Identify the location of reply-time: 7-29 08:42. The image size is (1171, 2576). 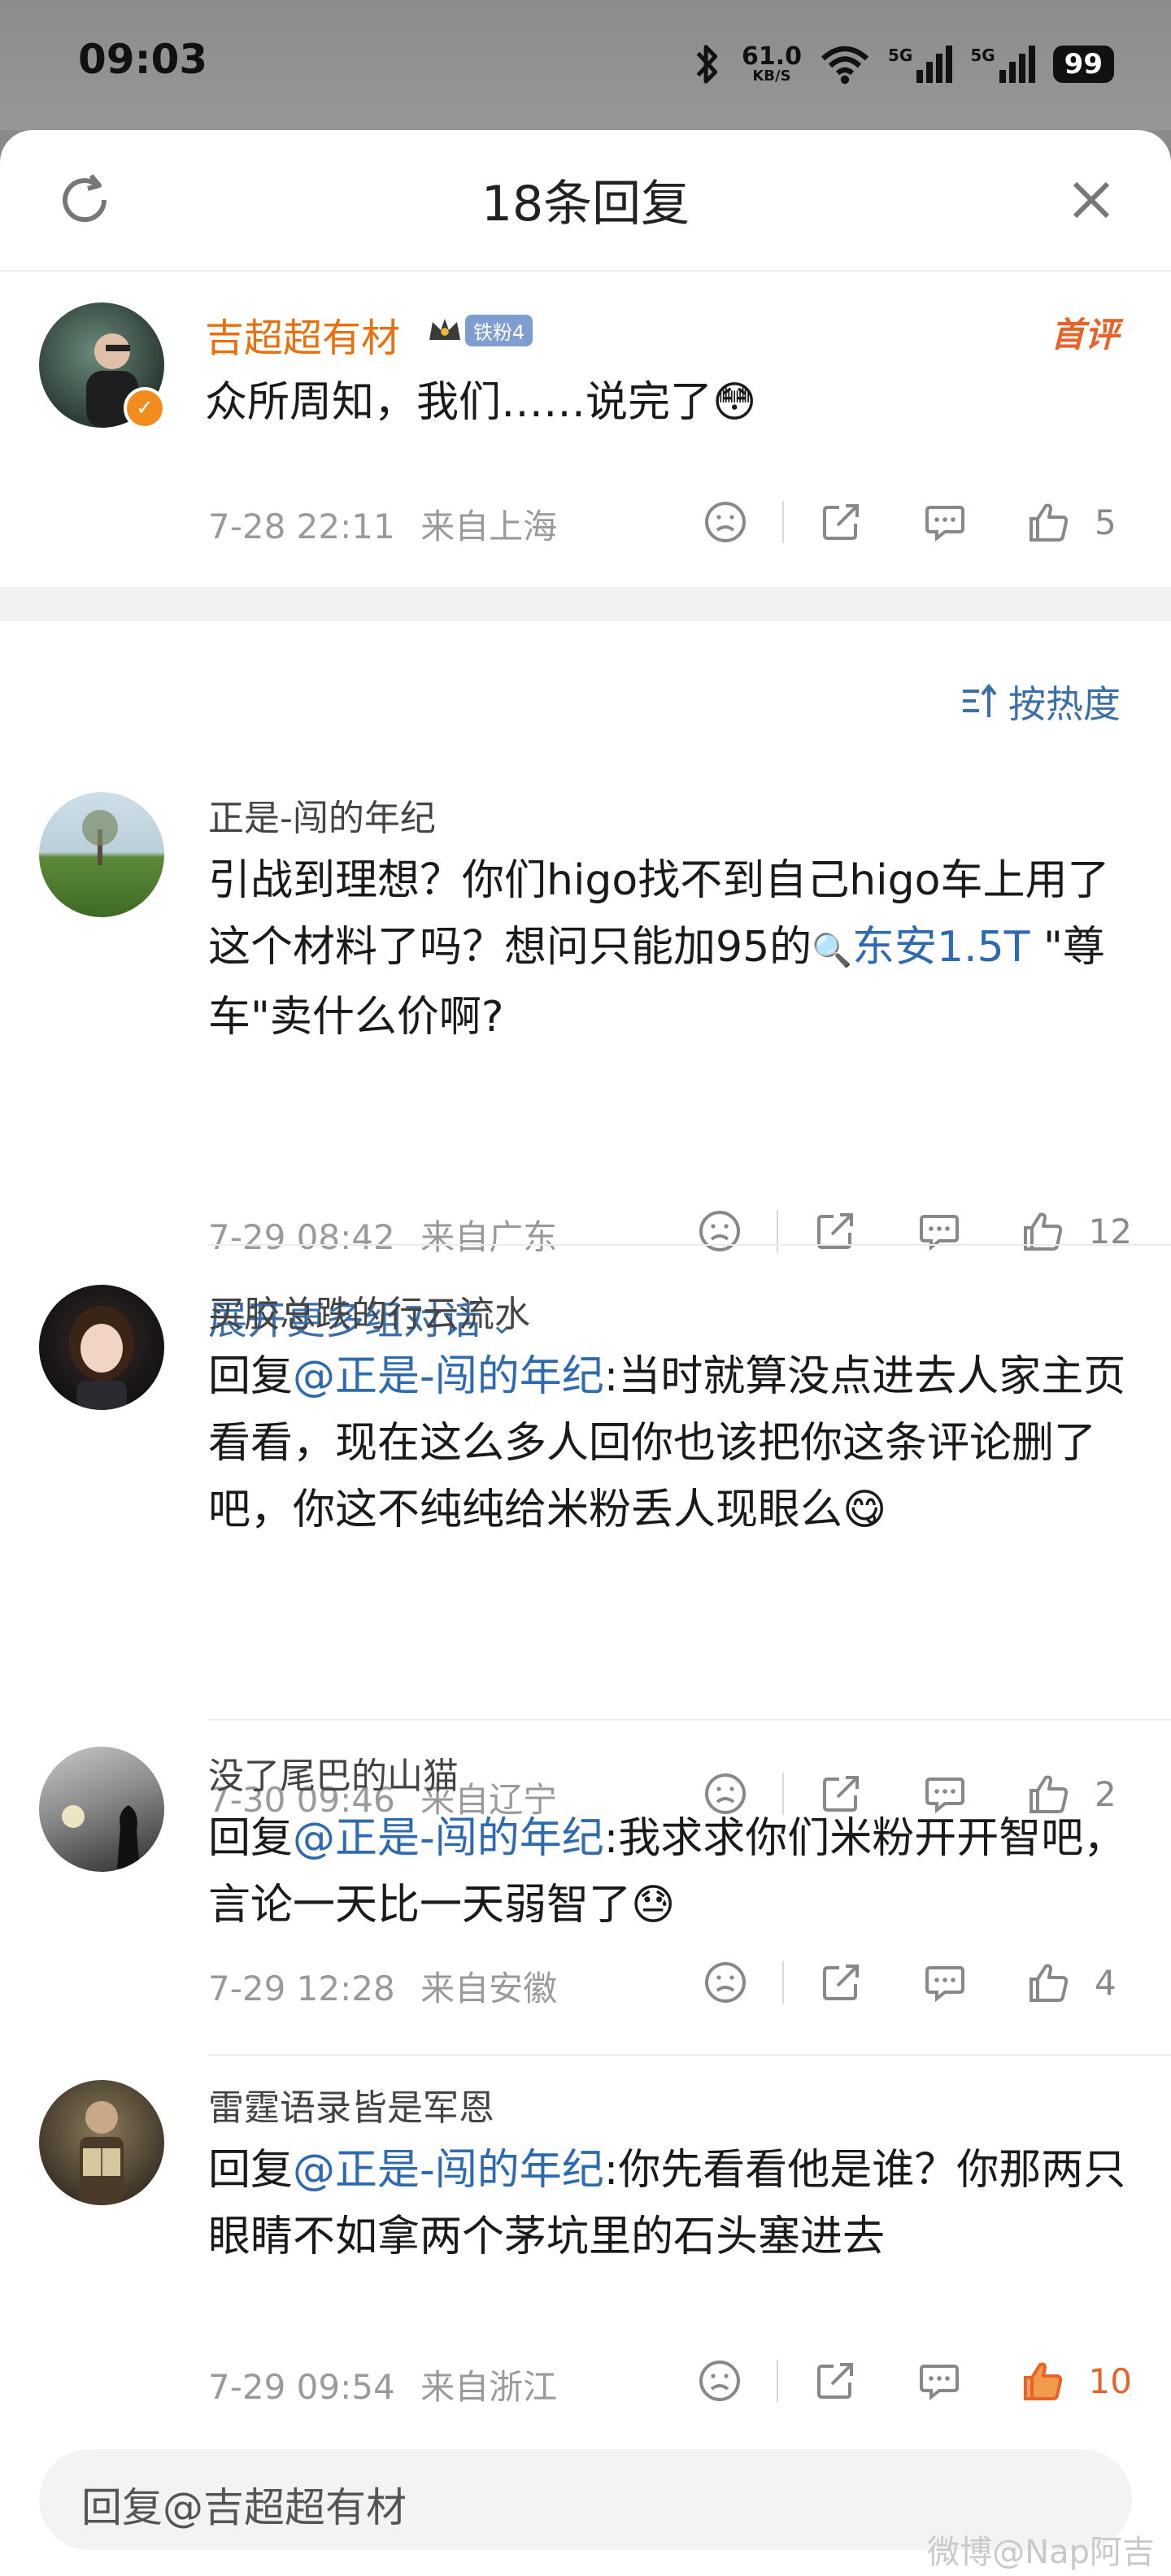
(301, 1237).